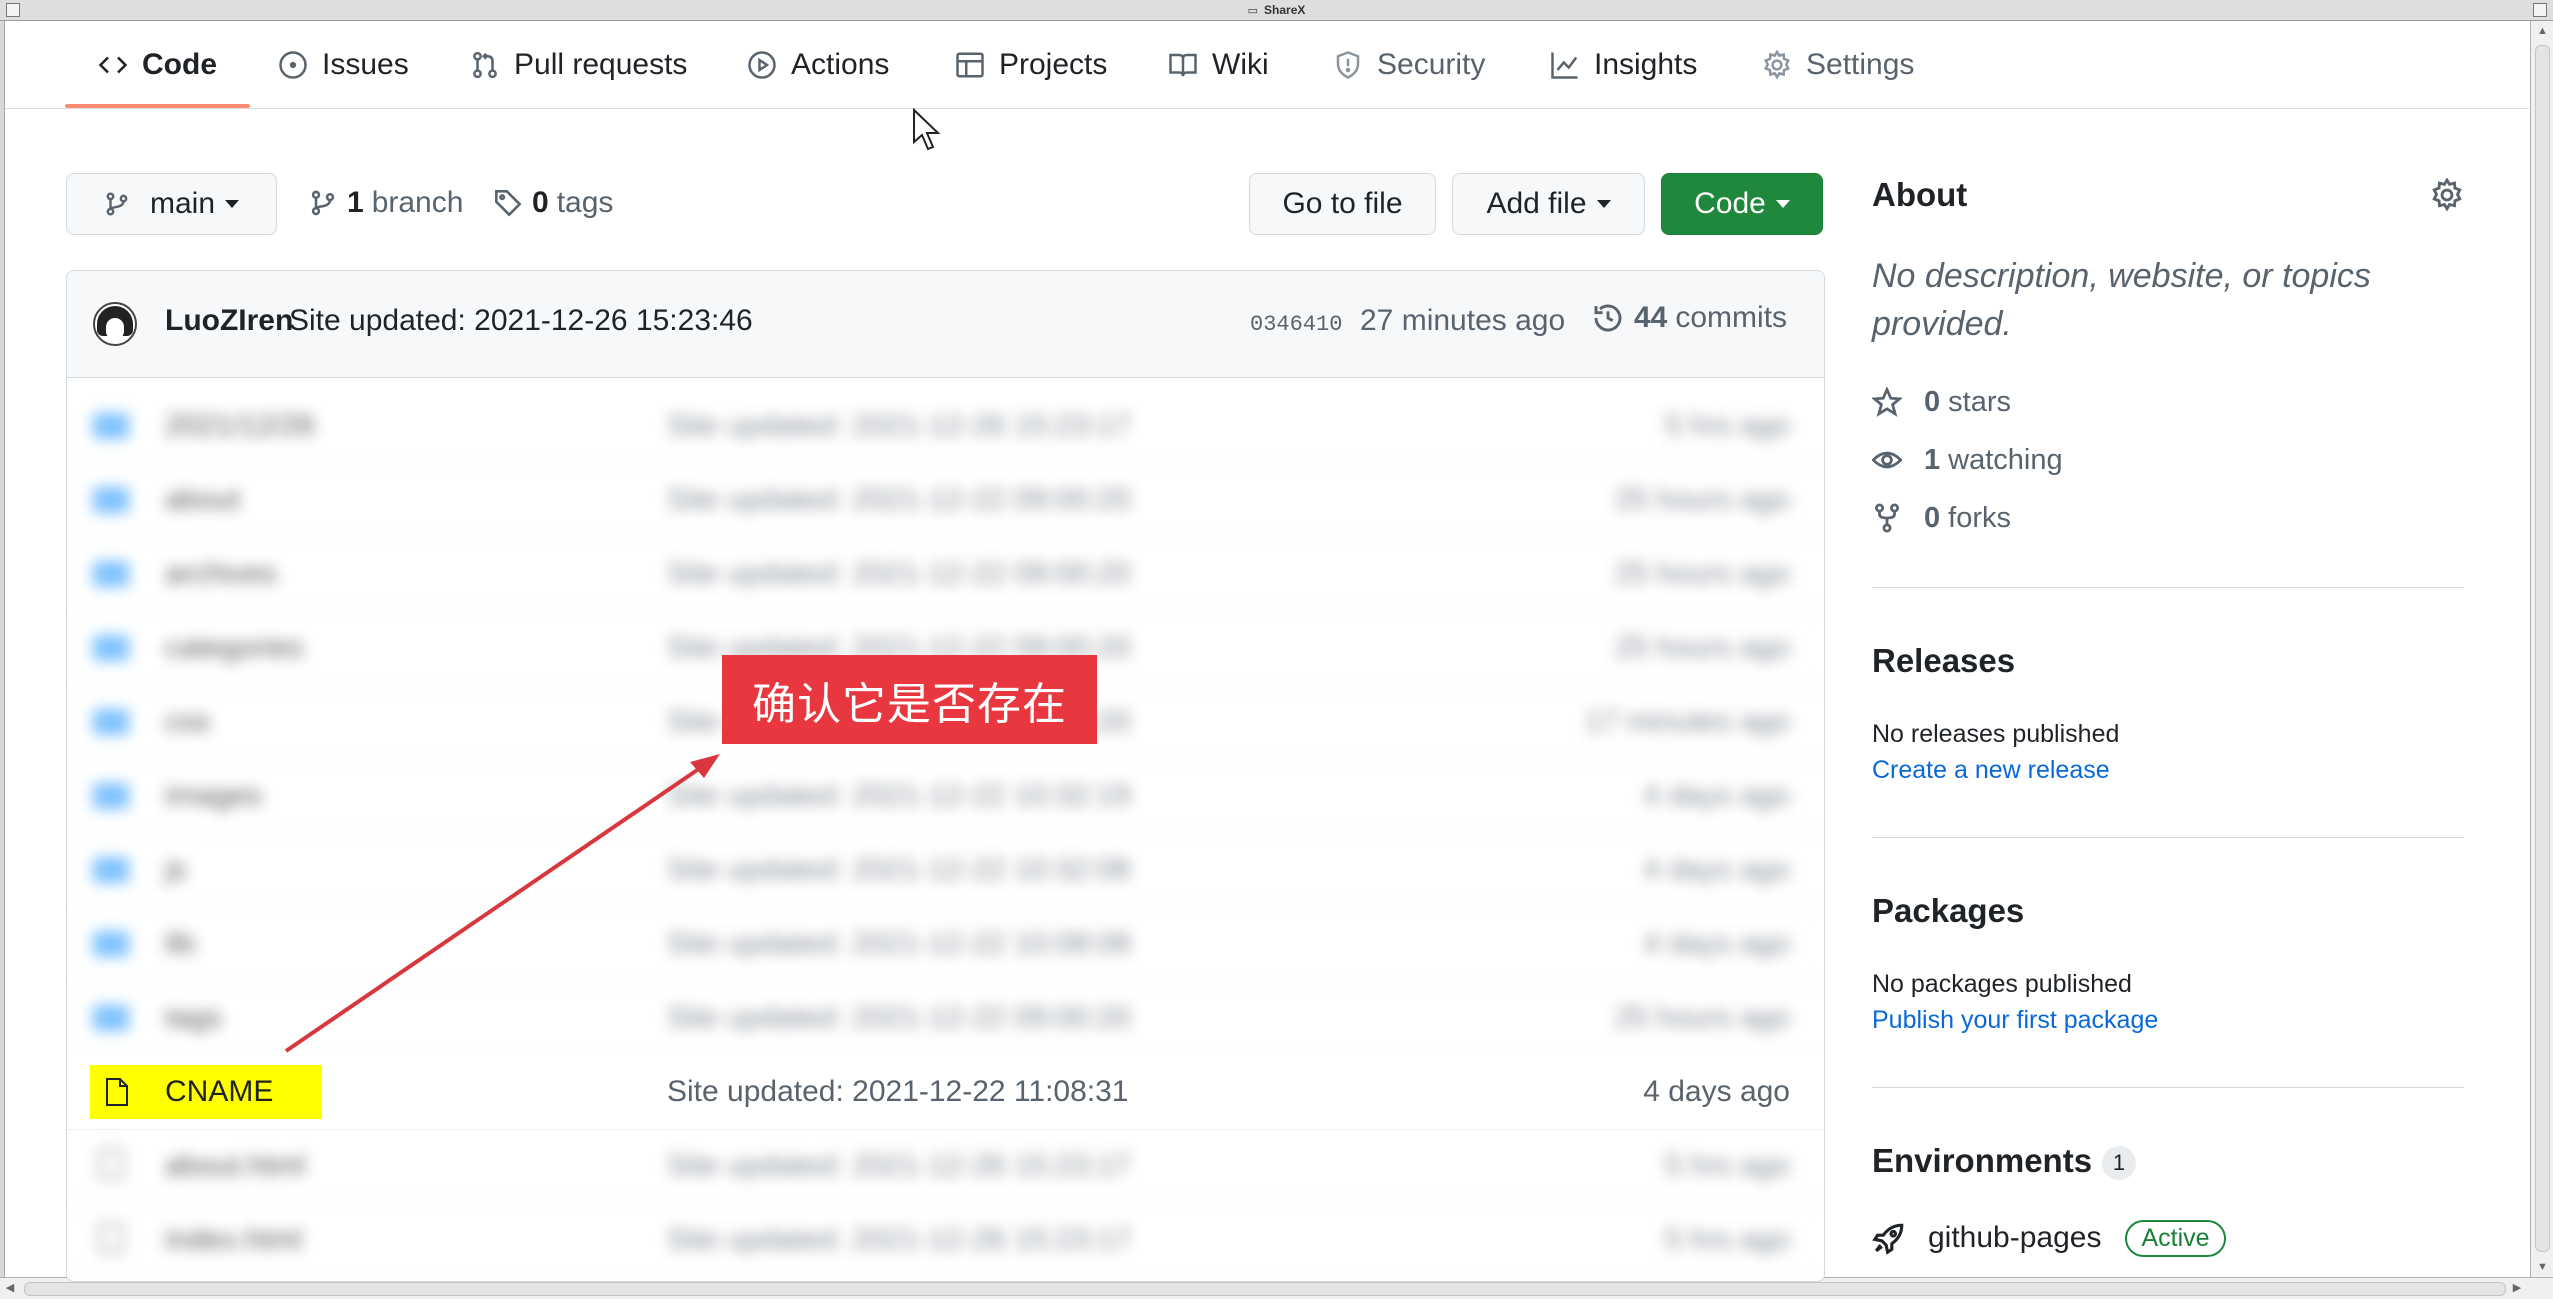 This screenshot has height=1299, width=2553. What do you see at coordinates (1943, 661) in the screenshot?
I see `releases-heading: Releases` at bounding box center [1943, 661].